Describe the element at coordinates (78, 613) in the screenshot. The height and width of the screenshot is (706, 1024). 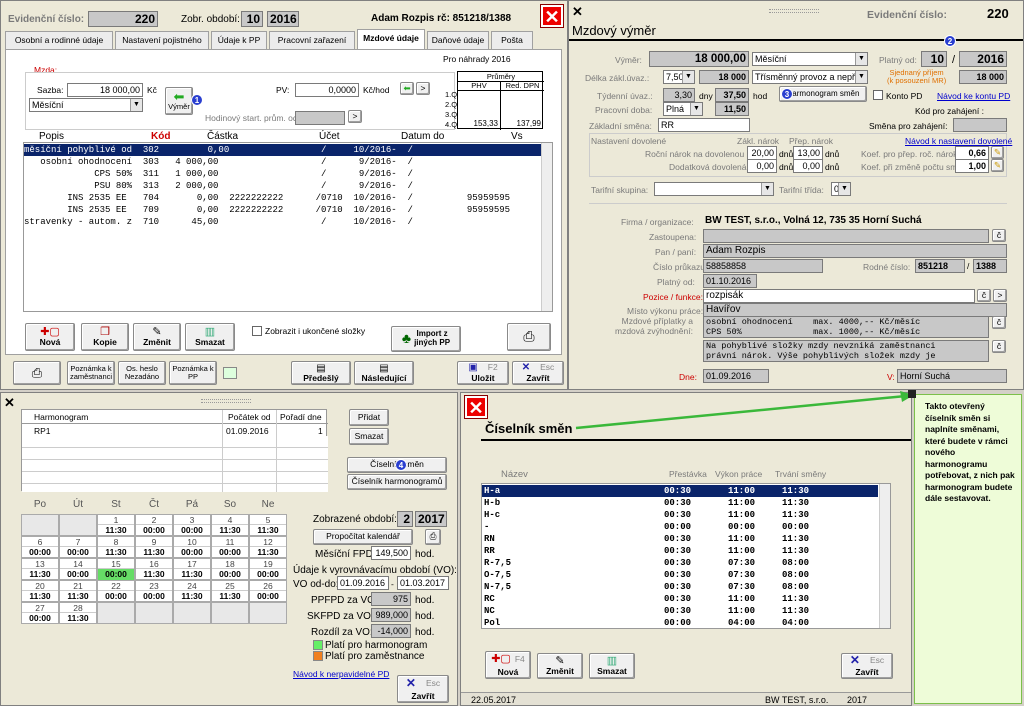
I see `calendar-day: 28 11:30` at that location.